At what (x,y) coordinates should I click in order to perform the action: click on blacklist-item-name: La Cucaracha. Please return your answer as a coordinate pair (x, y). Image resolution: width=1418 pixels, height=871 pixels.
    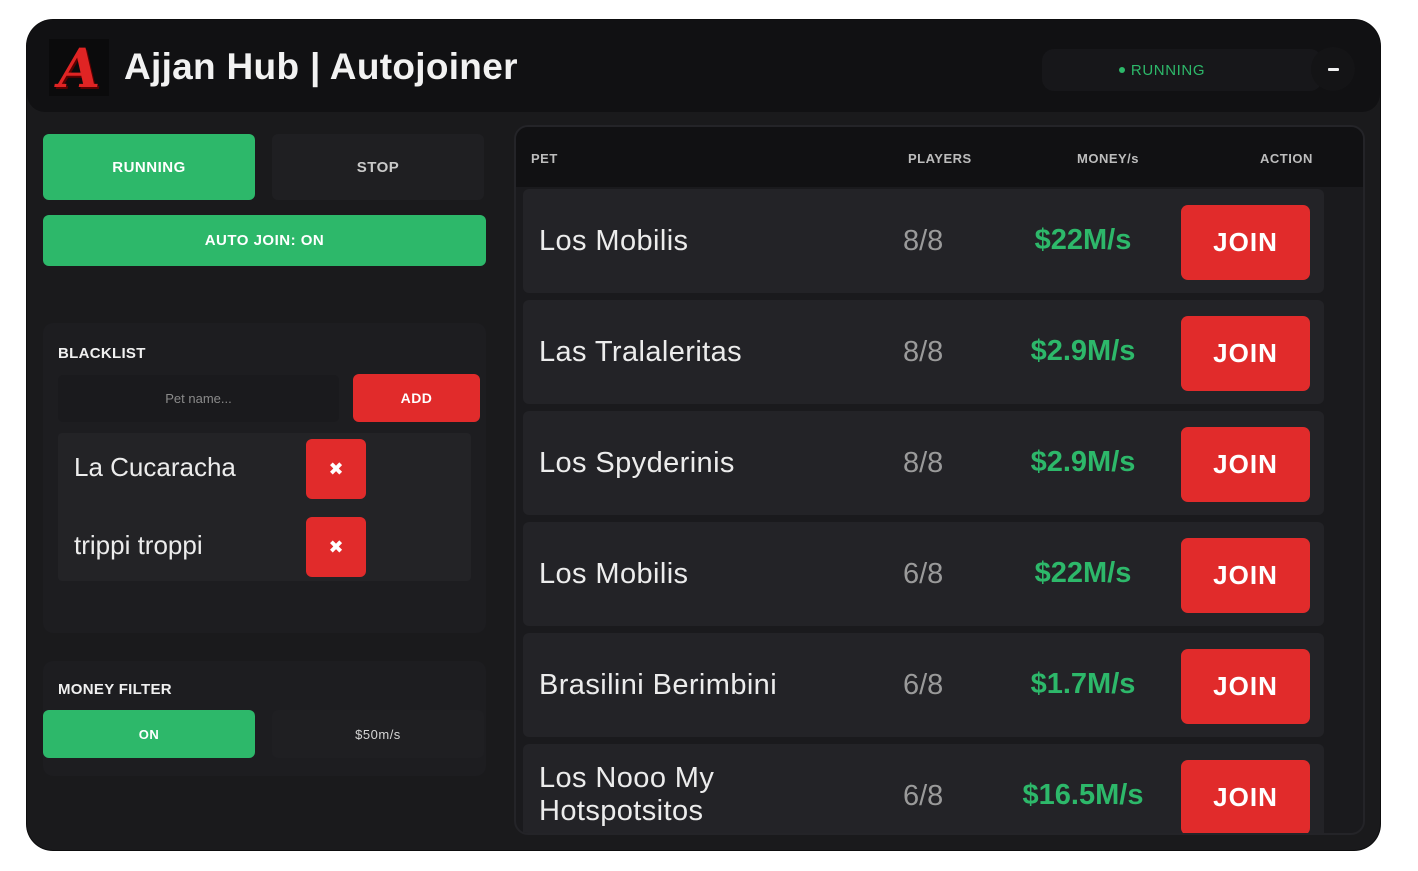
    Looking at the image, I should click on (155, 467).